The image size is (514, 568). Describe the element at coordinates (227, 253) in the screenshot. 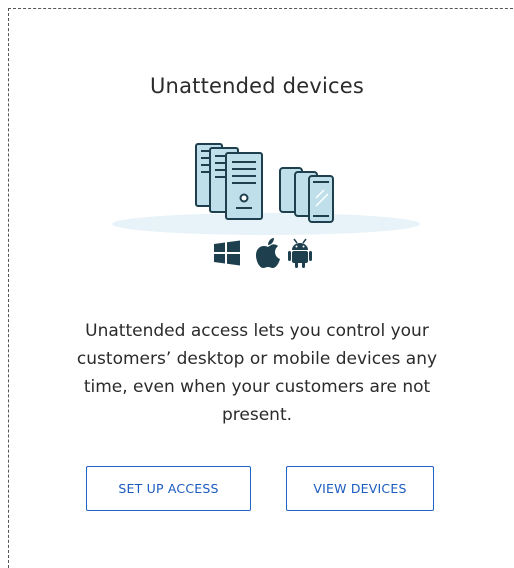

I see `windows-icon` at that location.